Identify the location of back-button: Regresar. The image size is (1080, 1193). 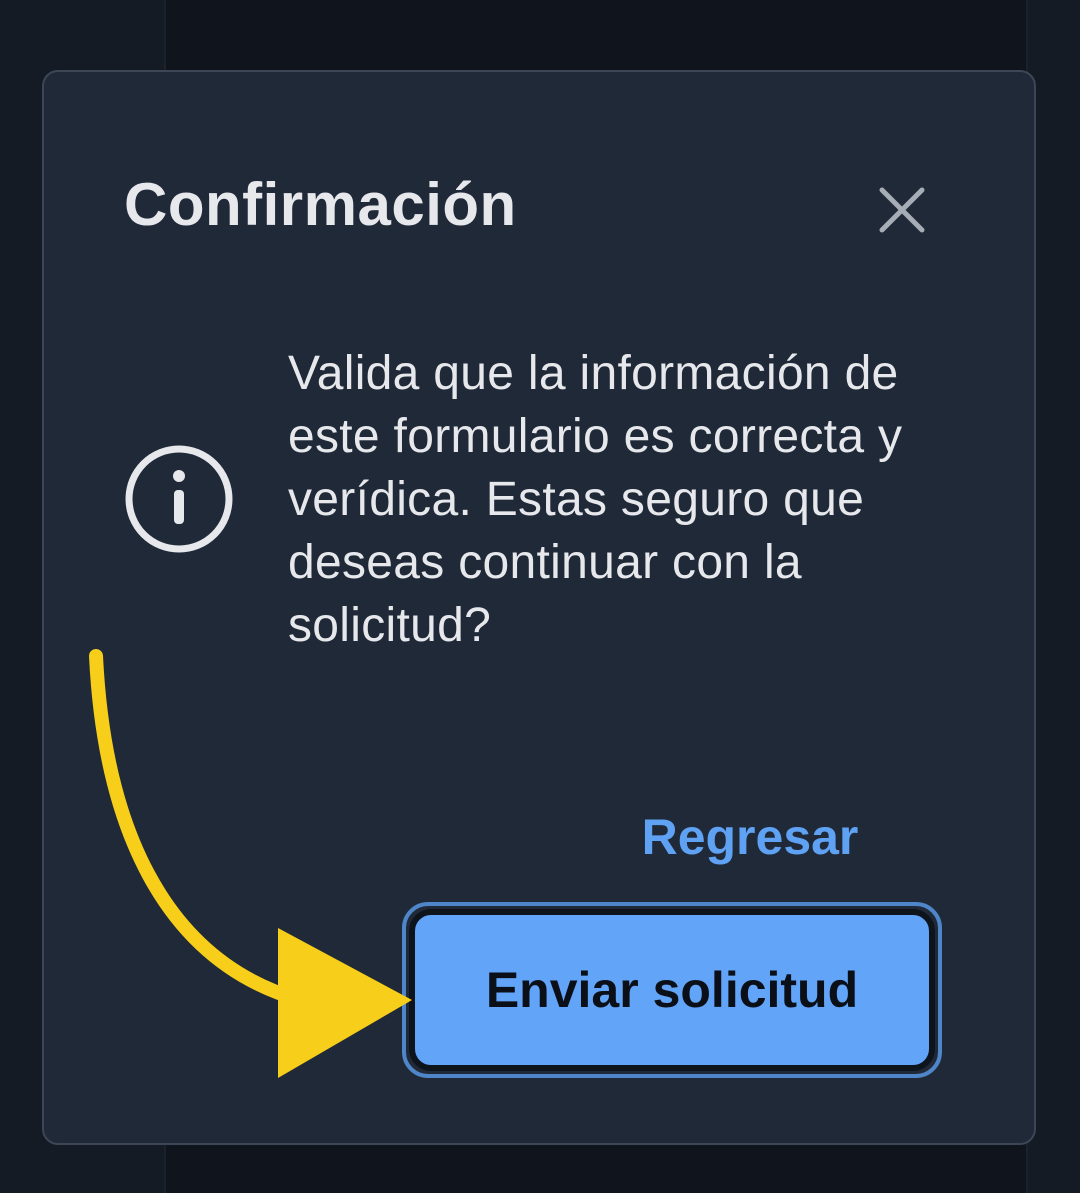
(750, 837).